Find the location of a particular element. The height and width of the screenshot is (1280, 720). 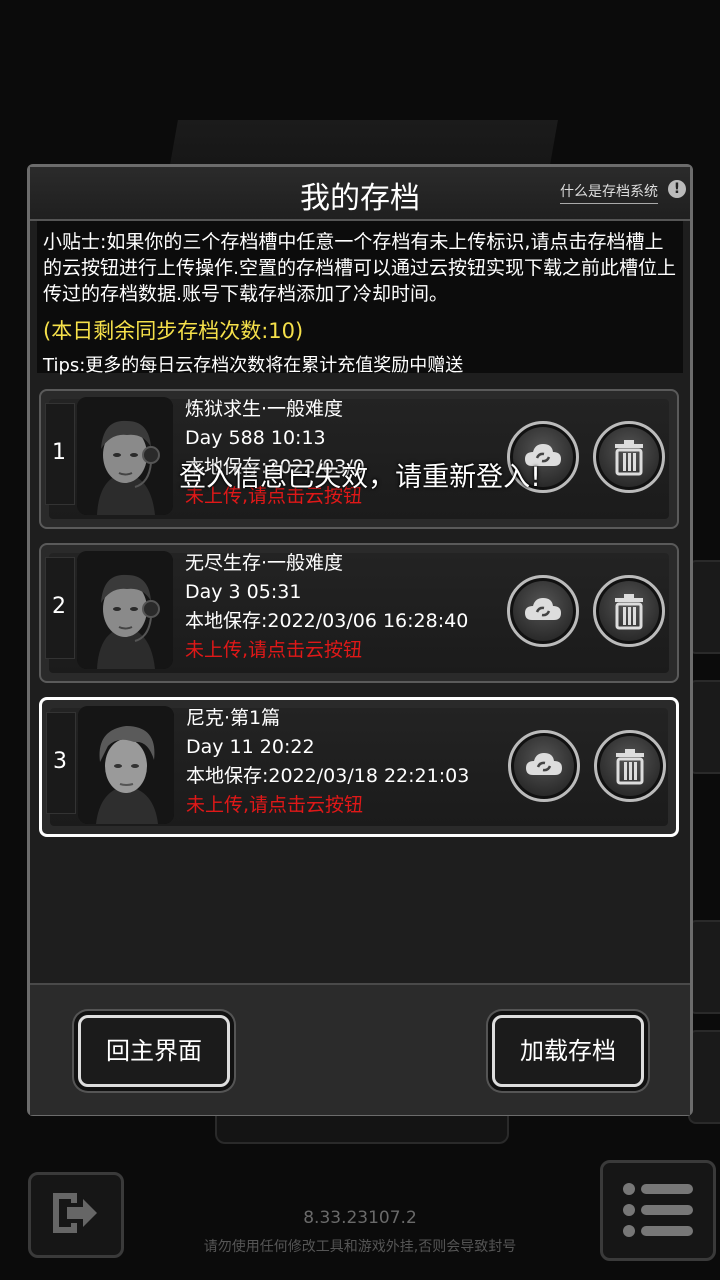

login-expired-toast: 登入信息已失效，请重新登入! is located at coordinates (360, 477).